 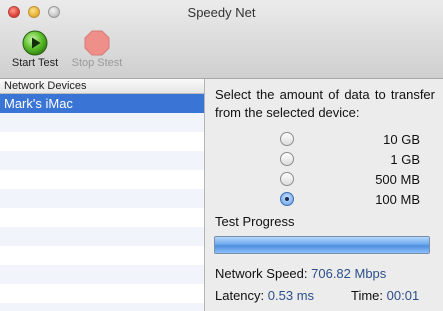 I want to click on window-title: Speedy Net, so click(x=221, y=12).